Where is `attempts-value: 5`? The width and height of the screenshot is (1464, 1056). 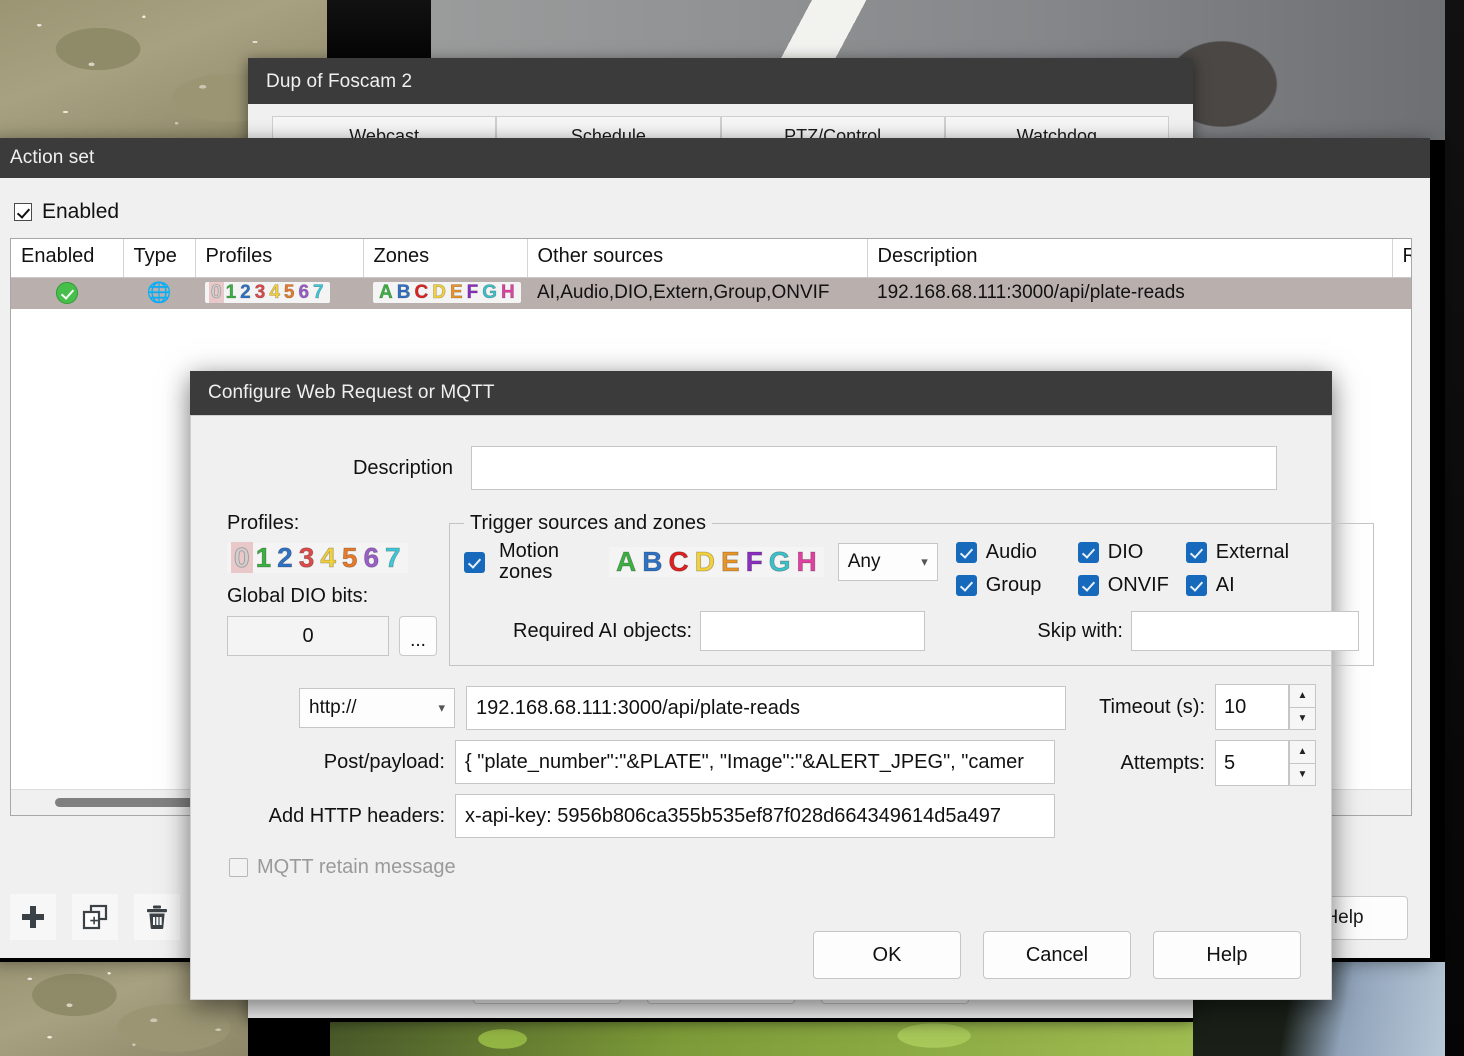
attempts-value: 5 is located at coordinates (1252, 763).